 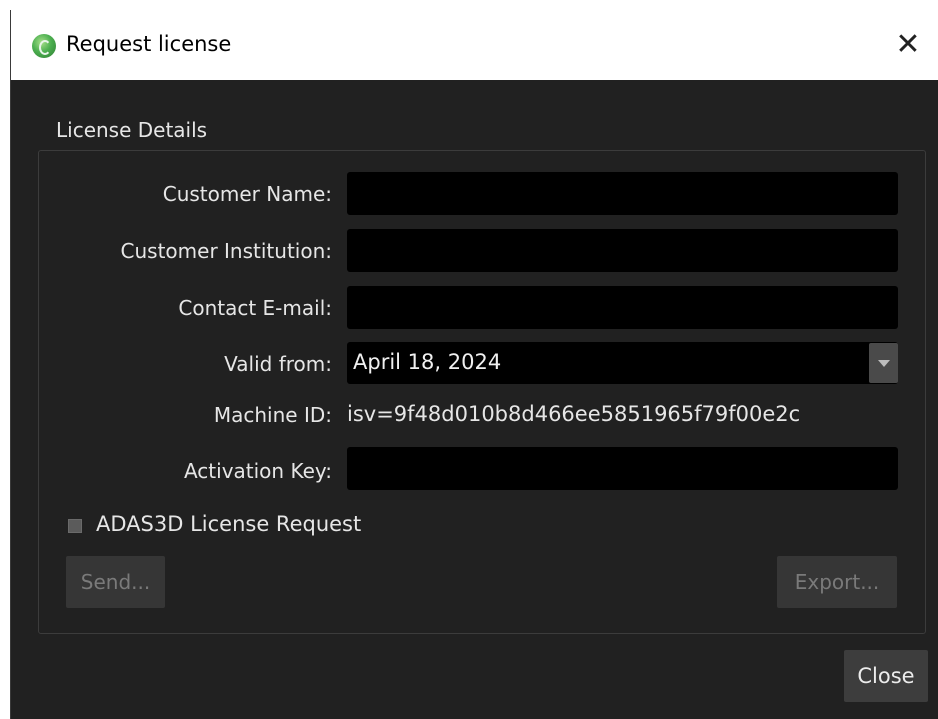 I want to click on activation-key-field, so click(x=622, y=468).